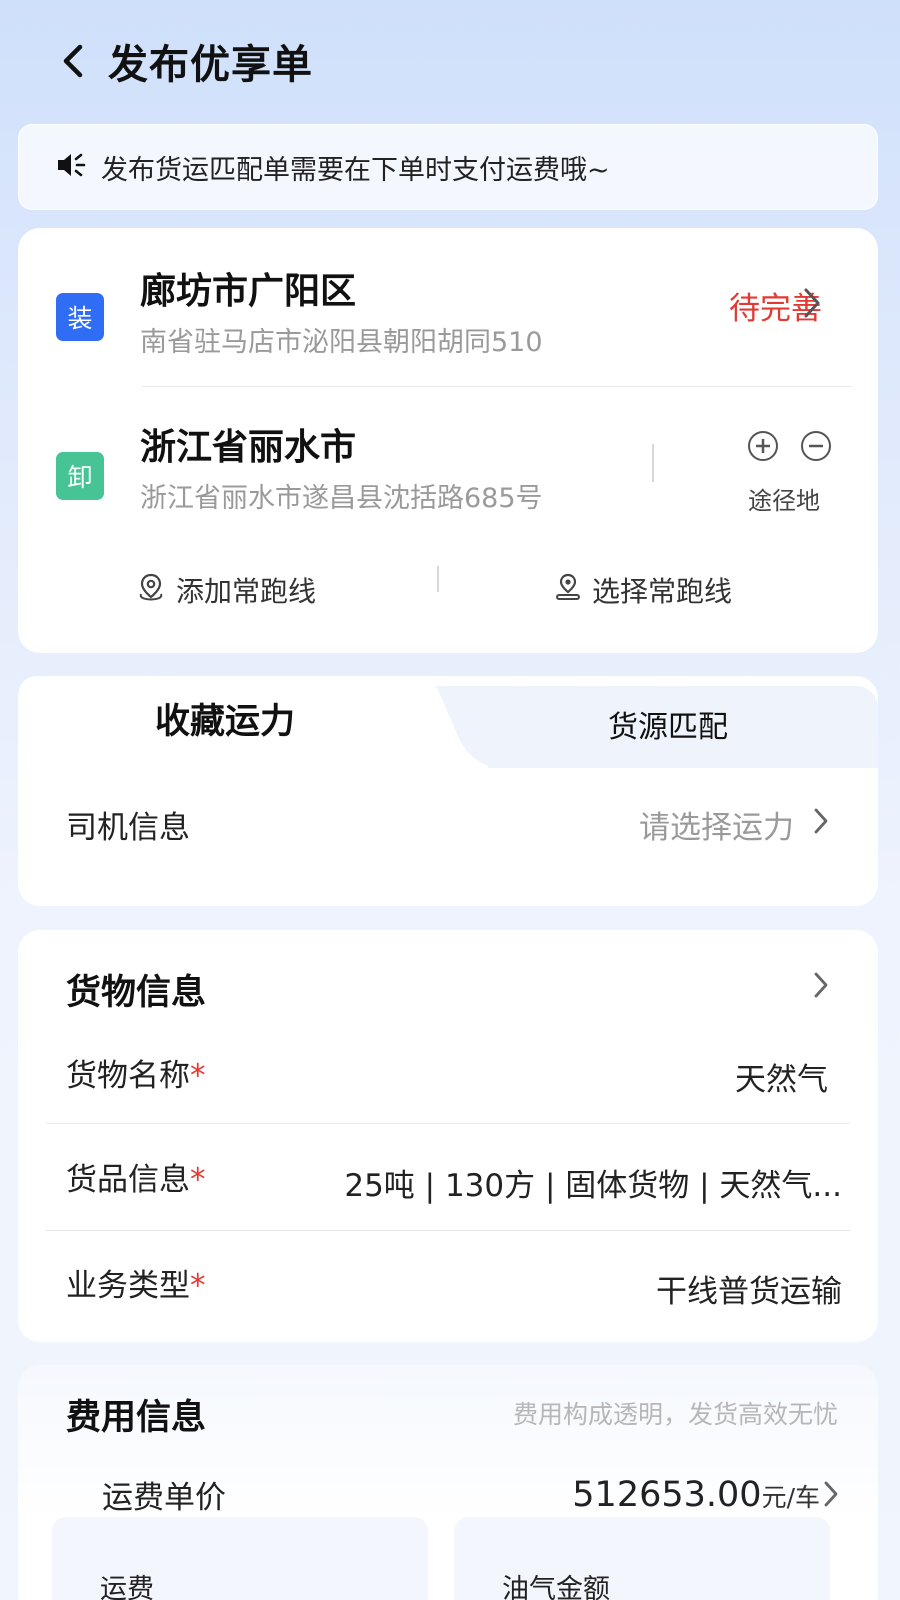 This screenshot has width=900, height=1600. I want to click on load-chevron-right-icon, so click(812, 305).